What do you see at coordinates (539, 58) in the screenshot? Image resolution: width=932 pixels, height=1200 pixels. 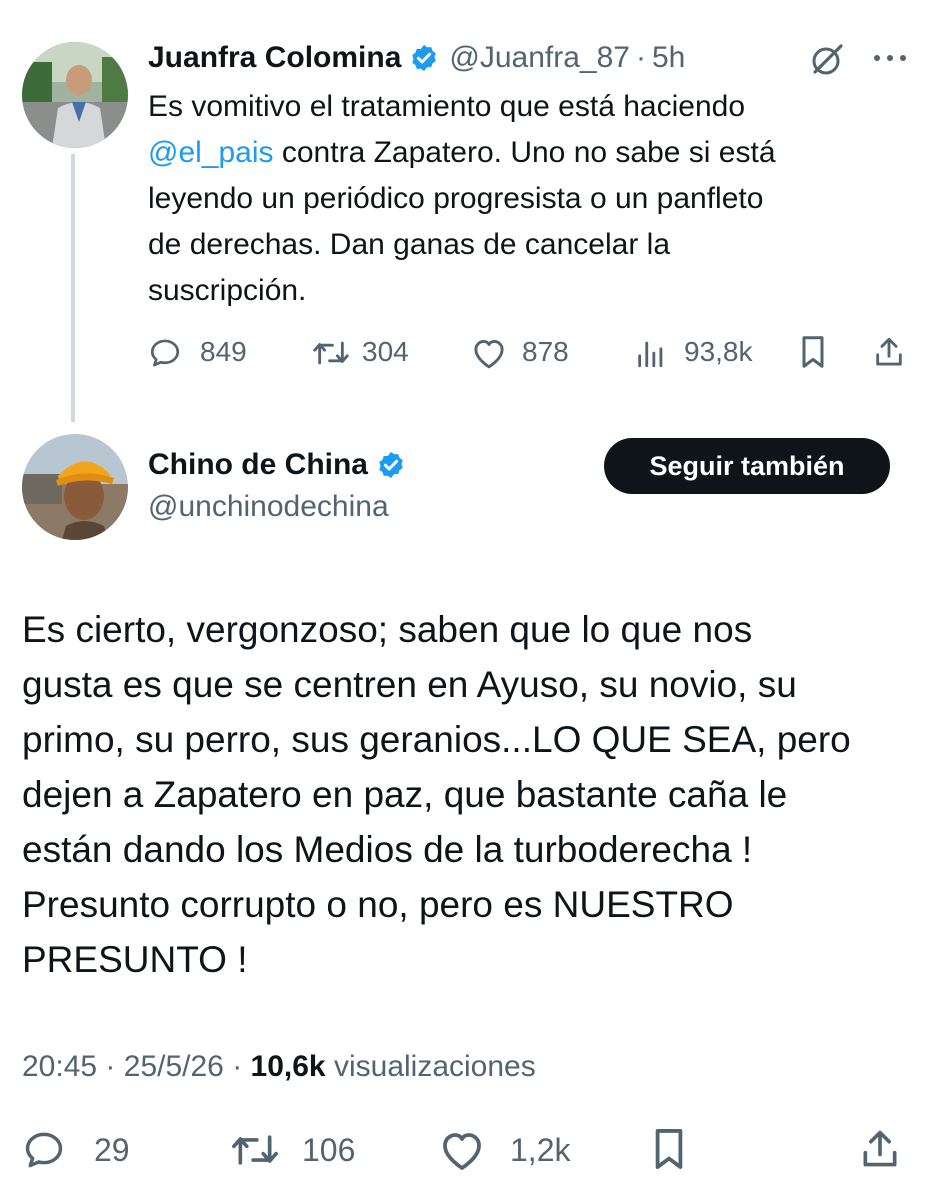 I see `parent-author-handle: @Juanfra_87` at bounding box center [539, 58].